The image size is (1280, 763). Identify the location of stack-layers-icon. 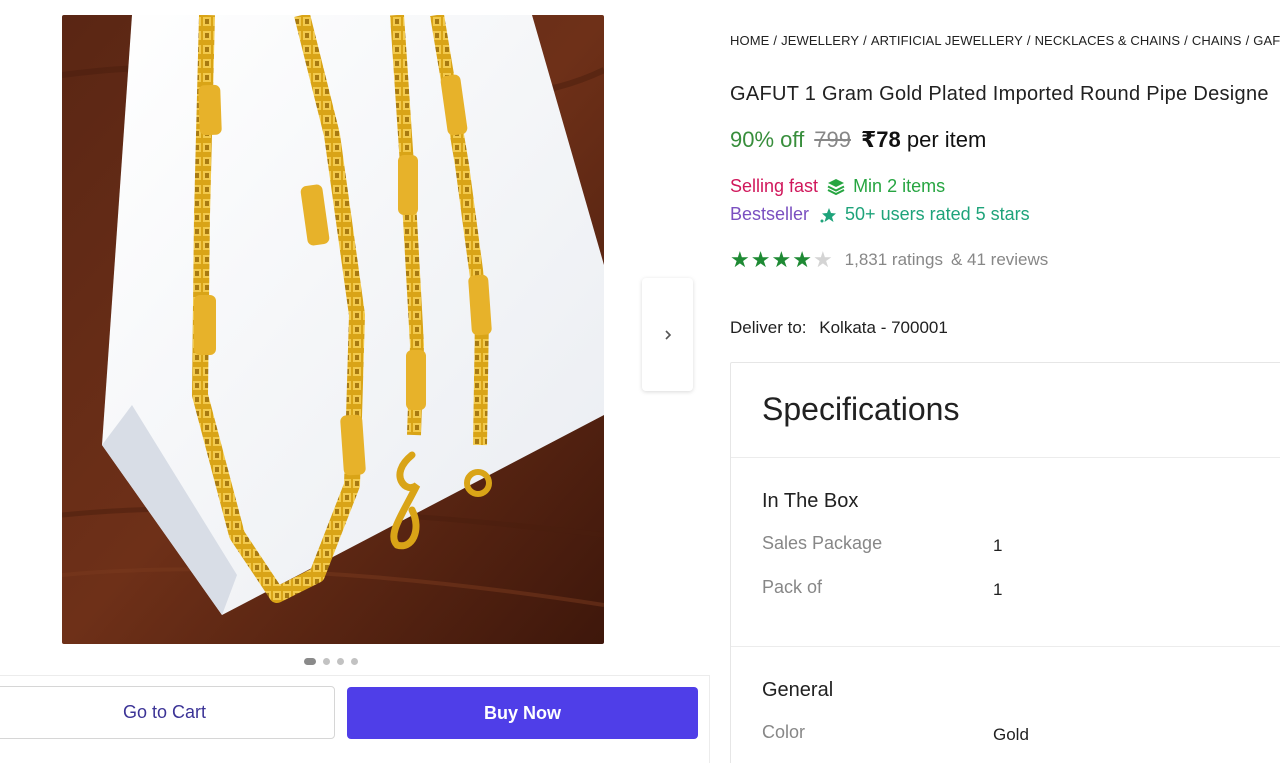
(836, 186).